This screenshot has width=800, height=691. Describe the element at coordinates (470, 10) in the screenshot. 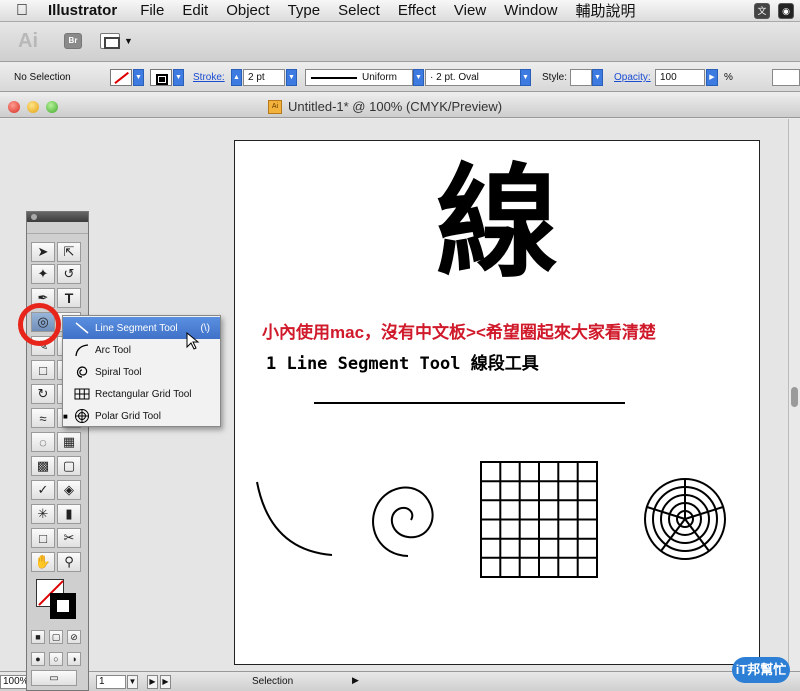

I see `menu-view: View` at that location.